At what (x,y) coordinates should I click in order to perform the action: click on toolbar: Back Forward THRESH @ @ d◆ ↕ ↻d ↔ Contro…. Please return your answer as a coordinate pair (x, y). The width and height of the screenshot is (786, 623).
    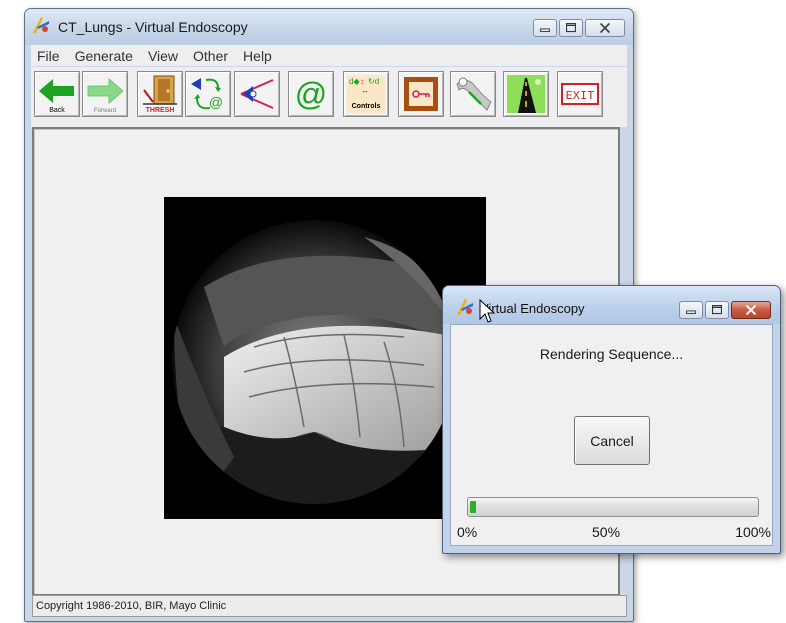
    Looking at the image, I should click on (329, 97).